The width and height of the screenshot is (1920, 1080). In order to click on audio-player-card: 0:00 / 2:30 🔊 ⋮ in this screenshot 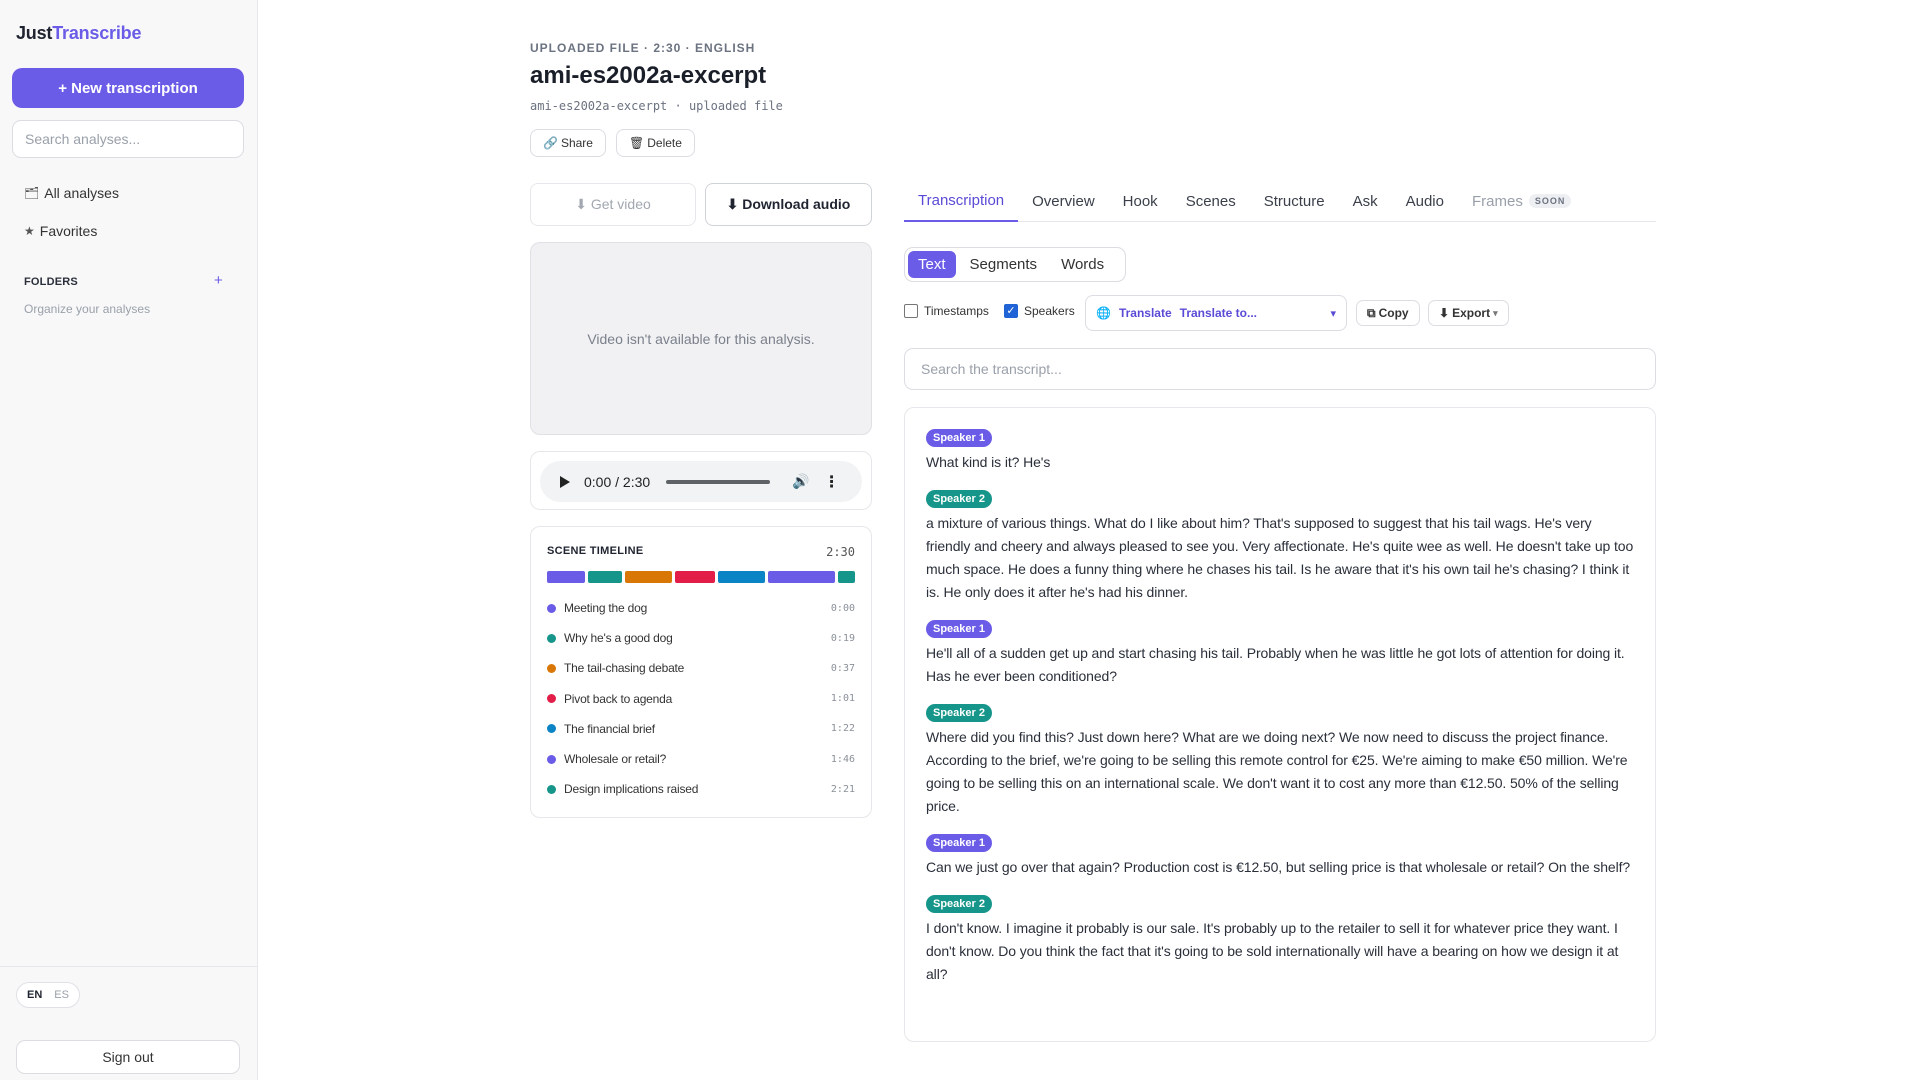, I will do `click(701, 480)`.